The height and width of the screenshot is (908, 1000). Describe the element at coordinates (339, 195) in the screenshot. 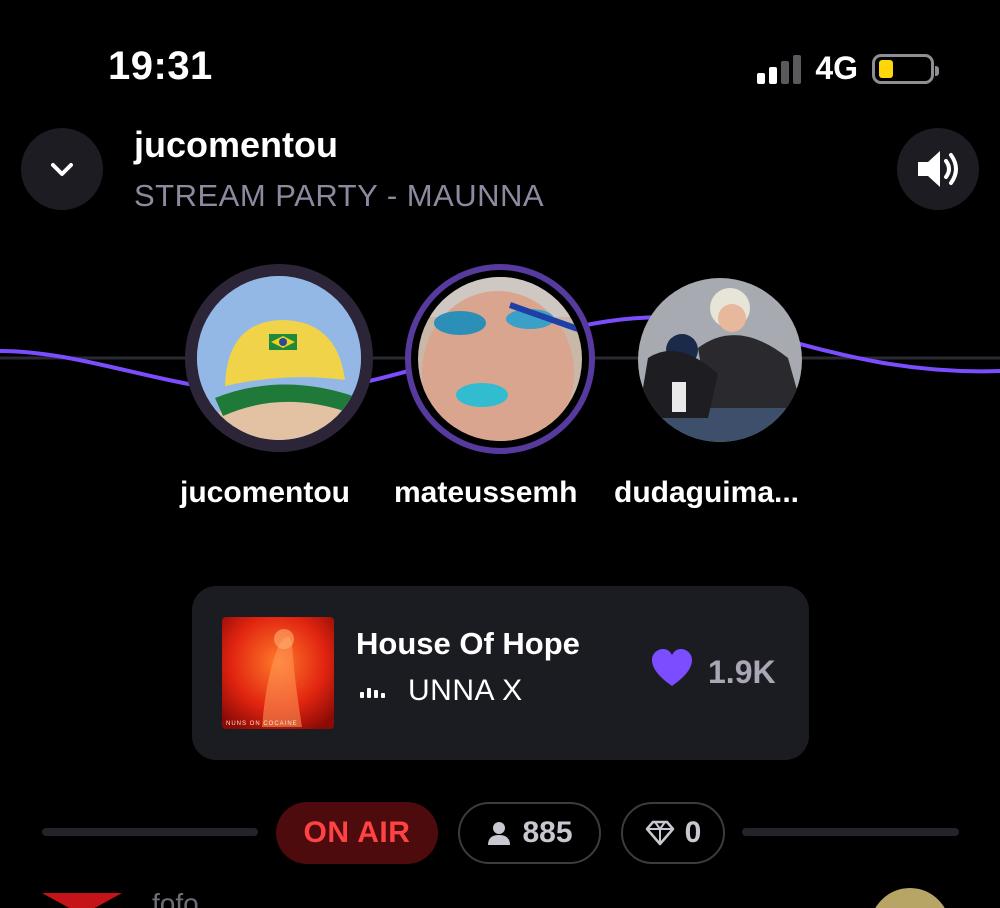

I see `party-subtitle: STREAM PARTY - MAUNNA` at that location.